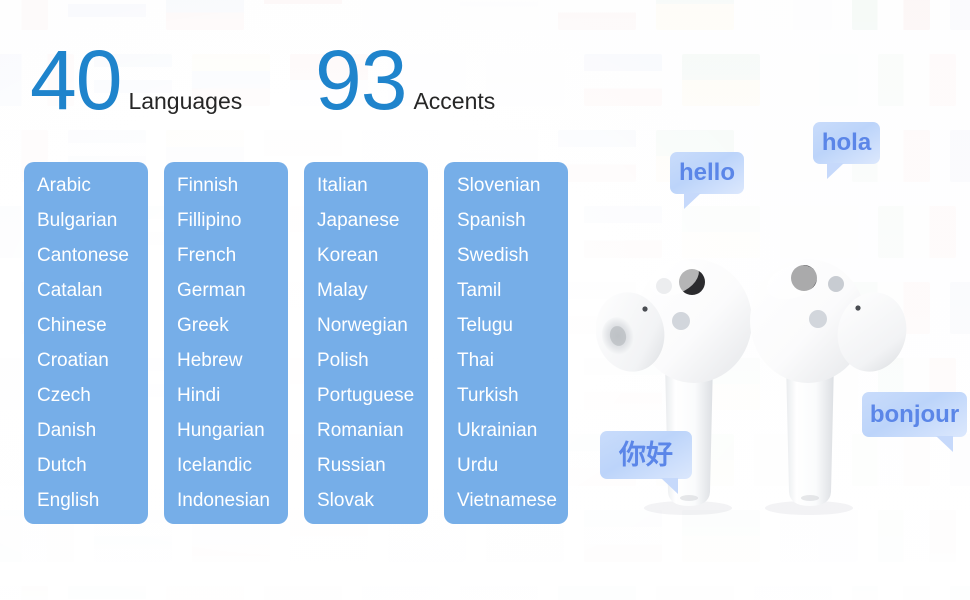 The height and width of the screenshot is (600, 970). What do you see at coordinates (706, 172) in the screenshot?
I see `greeting-bubble-hello-text: hello` at bounding box center [706, 172].